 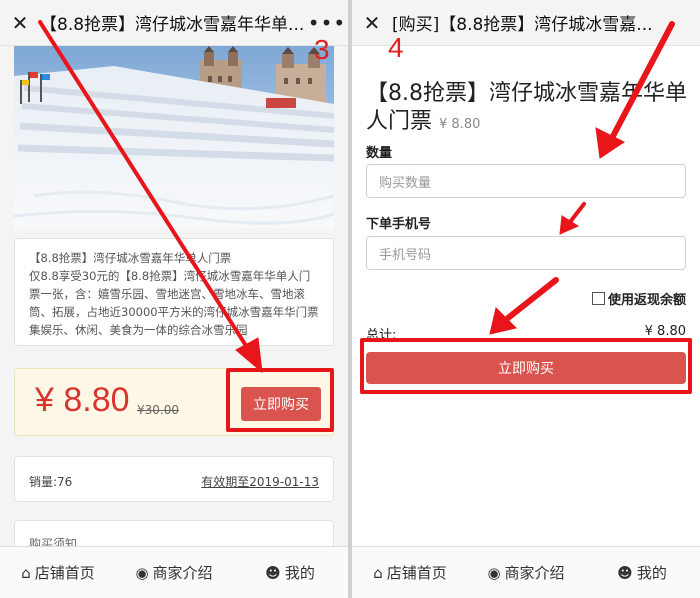 What do you see at coordinates (399, 224) in the screenshot?
I see `phone-label: 下单手机号` at bounding box center [399, 224].